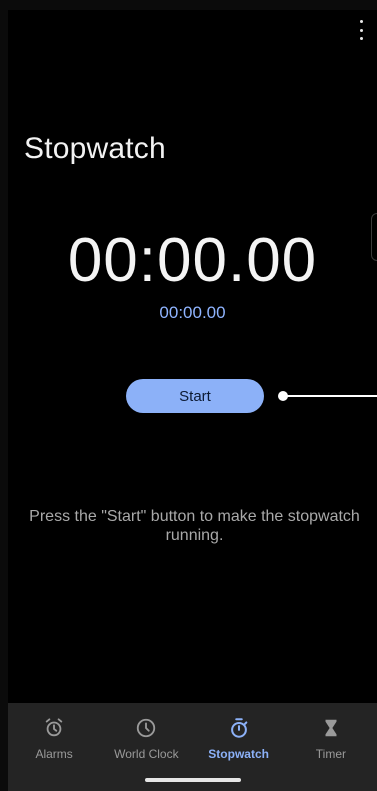 This screenshot has height=791, width=377. Describe the element at coordinates (146, 754) in the screenshot. I see `nav-label-world-clock: World Clock` at that location.